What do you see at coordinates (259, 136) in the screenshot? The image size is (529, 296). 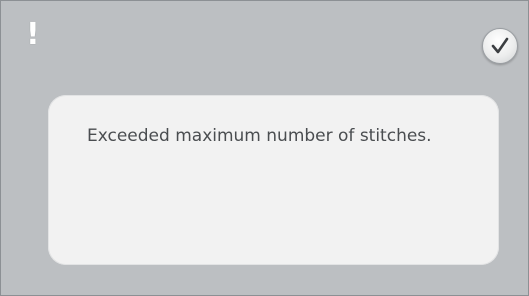 I see `message-text: Exceeded maximum number of stitches.` at bounding box center [259, 136].